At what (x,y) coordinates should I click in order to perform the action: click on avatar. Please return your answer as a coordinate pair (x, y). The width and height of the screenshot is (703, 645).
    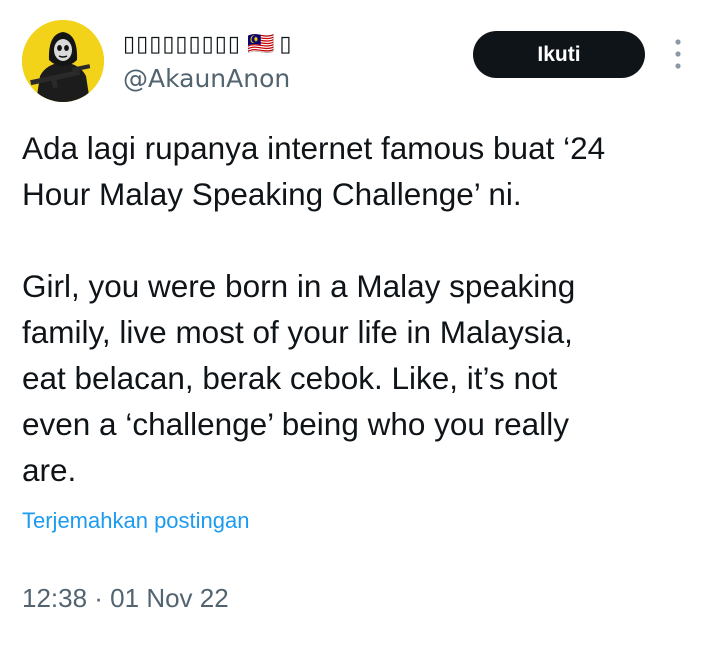
    Looking at the image, I should click on (63, 61).